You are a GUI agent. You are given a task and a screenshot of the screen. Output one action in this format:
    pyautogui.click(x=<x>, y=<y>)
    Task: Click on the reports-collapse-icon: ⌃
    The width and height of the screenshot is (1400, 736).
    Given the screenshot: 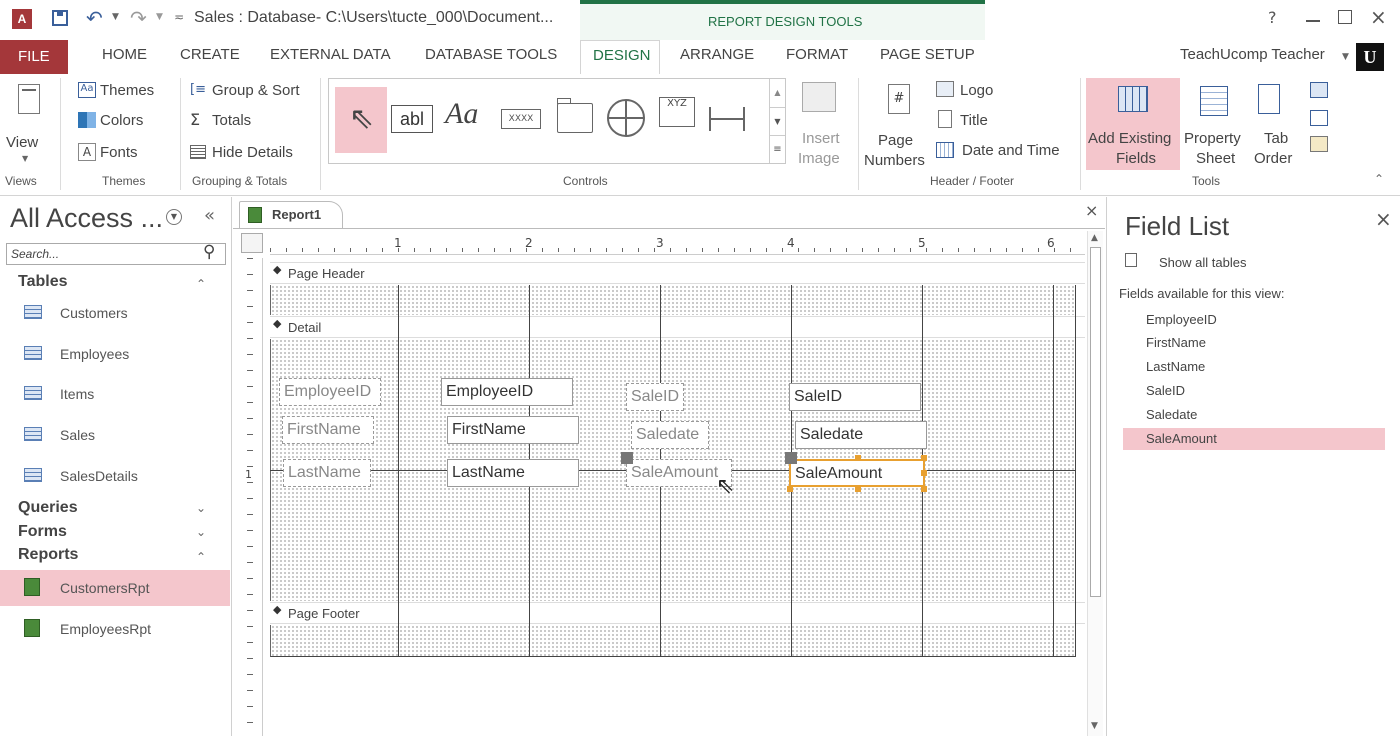 What is the action you would take?
    pyautogui.click(x=201, y=557)
    